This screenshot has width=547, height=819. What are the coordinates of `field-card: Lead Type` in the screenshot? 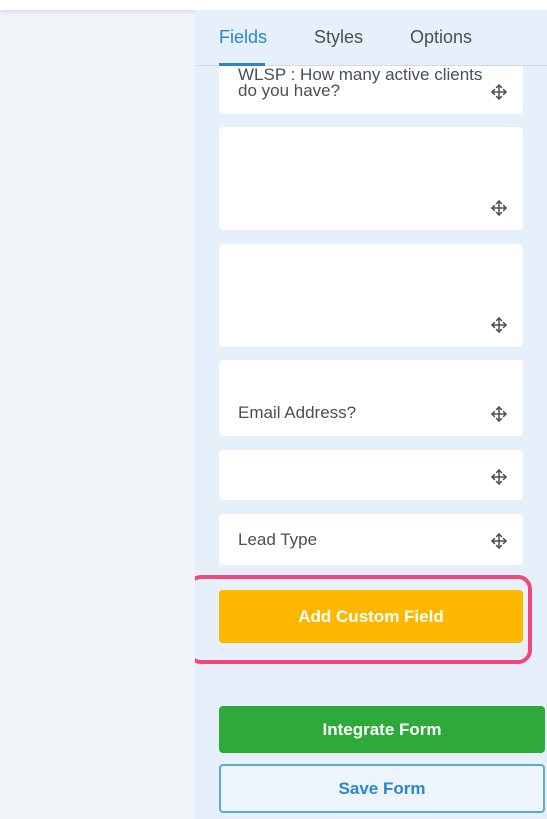 It's located at (371, 539).